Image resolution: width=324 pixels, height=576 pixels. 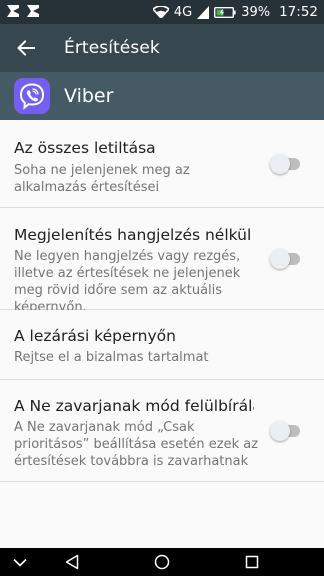 I want to click on arrow-back-icon, so click(x=26, y=48).